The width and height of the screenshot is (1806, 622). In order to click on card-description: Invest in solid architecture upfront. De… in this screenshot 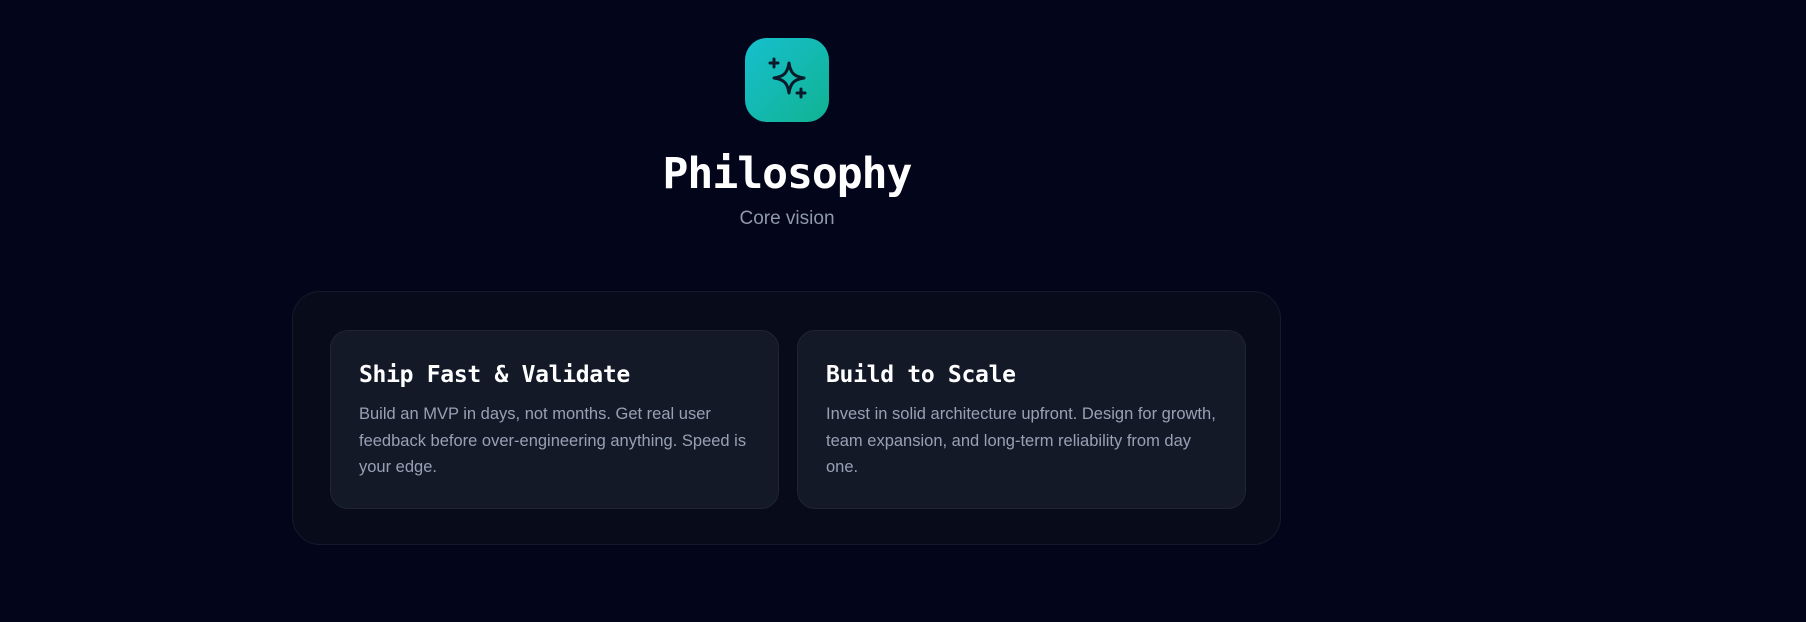, I will do `click(1021, 440)`.